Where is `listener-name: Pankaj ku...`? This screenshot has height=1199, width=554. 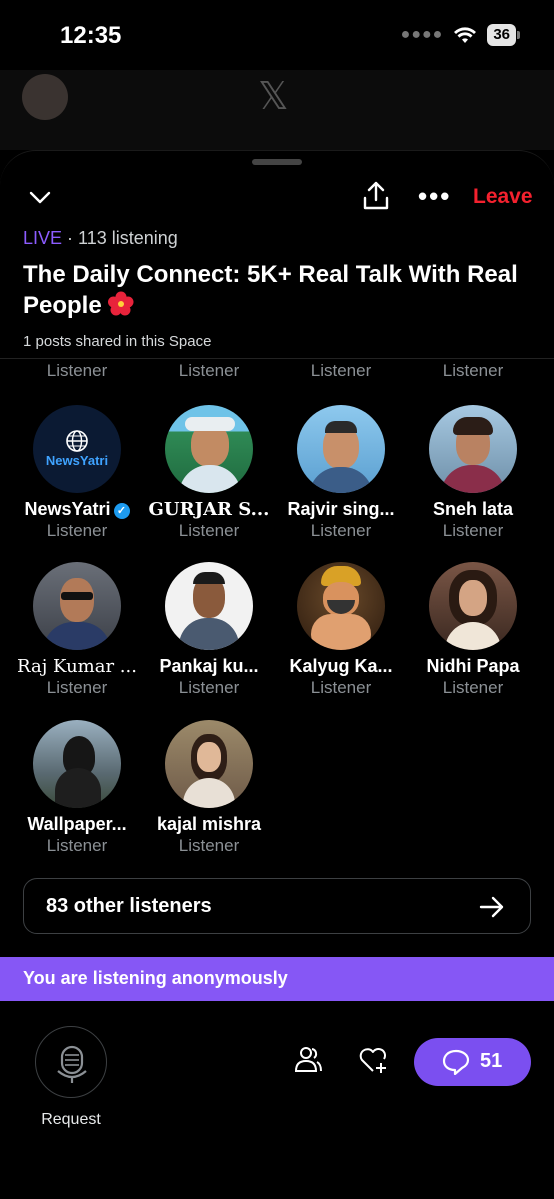
listener-name: Pankaj ku... is located at coordinates (209, 666).